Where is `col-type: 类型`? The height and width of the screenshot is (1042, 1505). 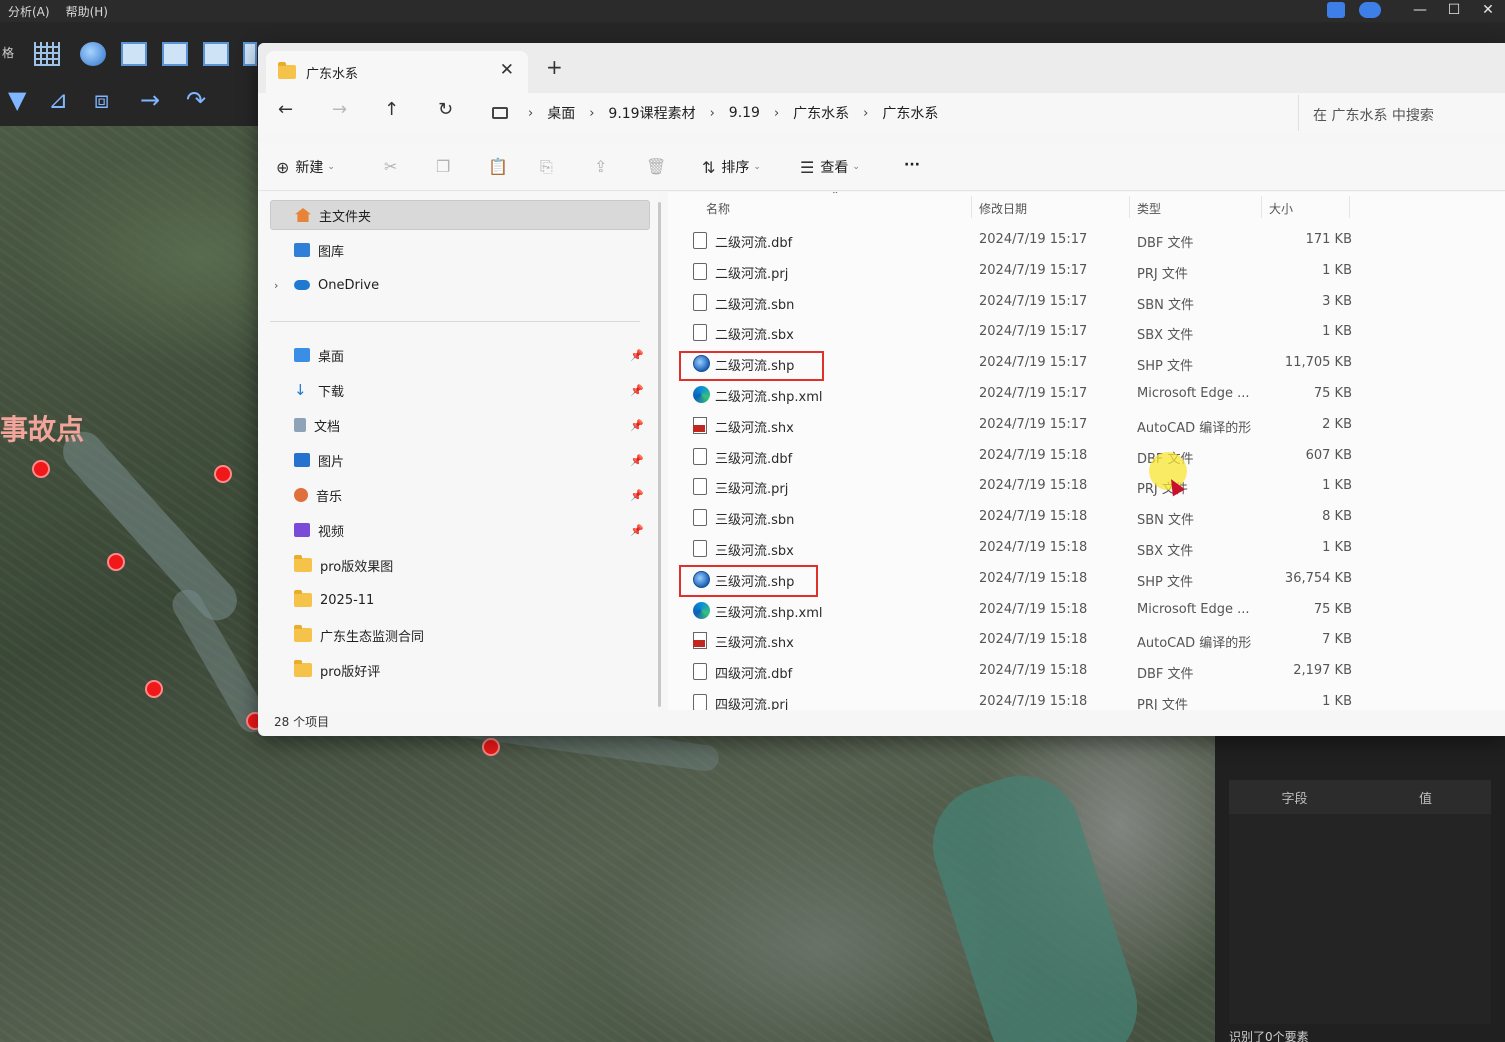
col-type: 类型 is located at coordinates (1149, 208).